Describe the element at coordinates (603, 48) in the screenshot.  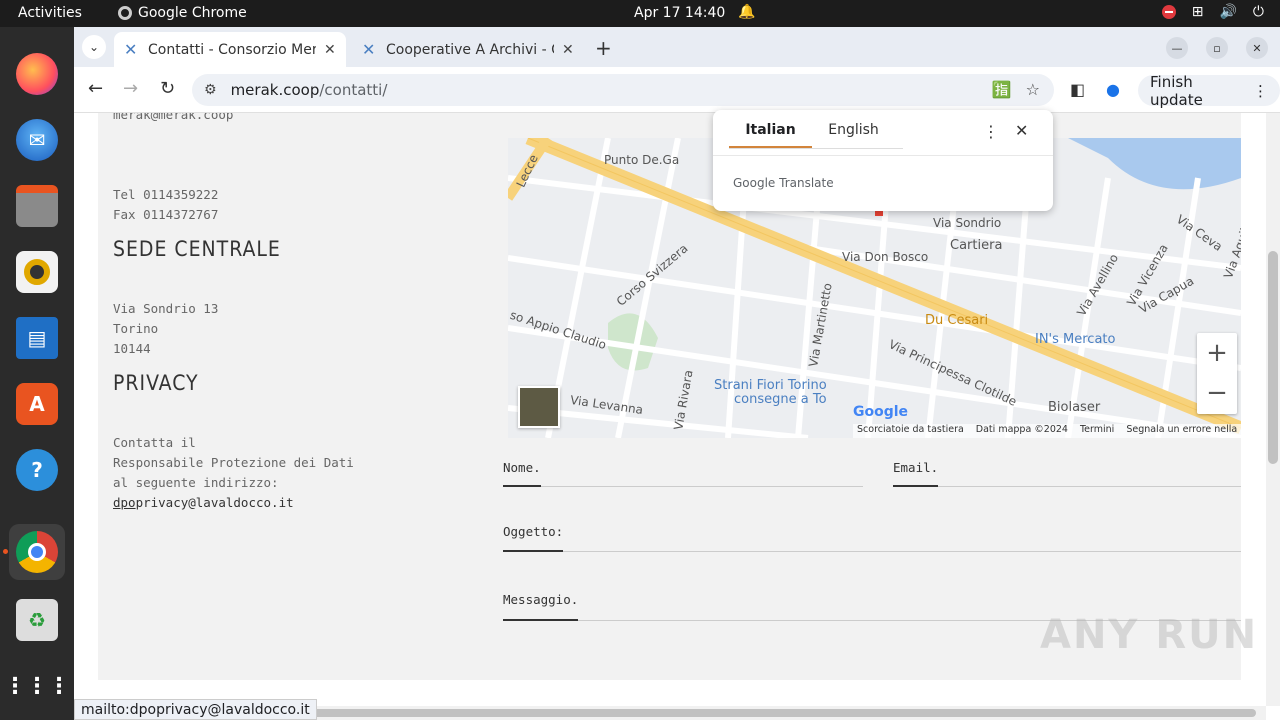
I see `new-tab-button: +` at that location.